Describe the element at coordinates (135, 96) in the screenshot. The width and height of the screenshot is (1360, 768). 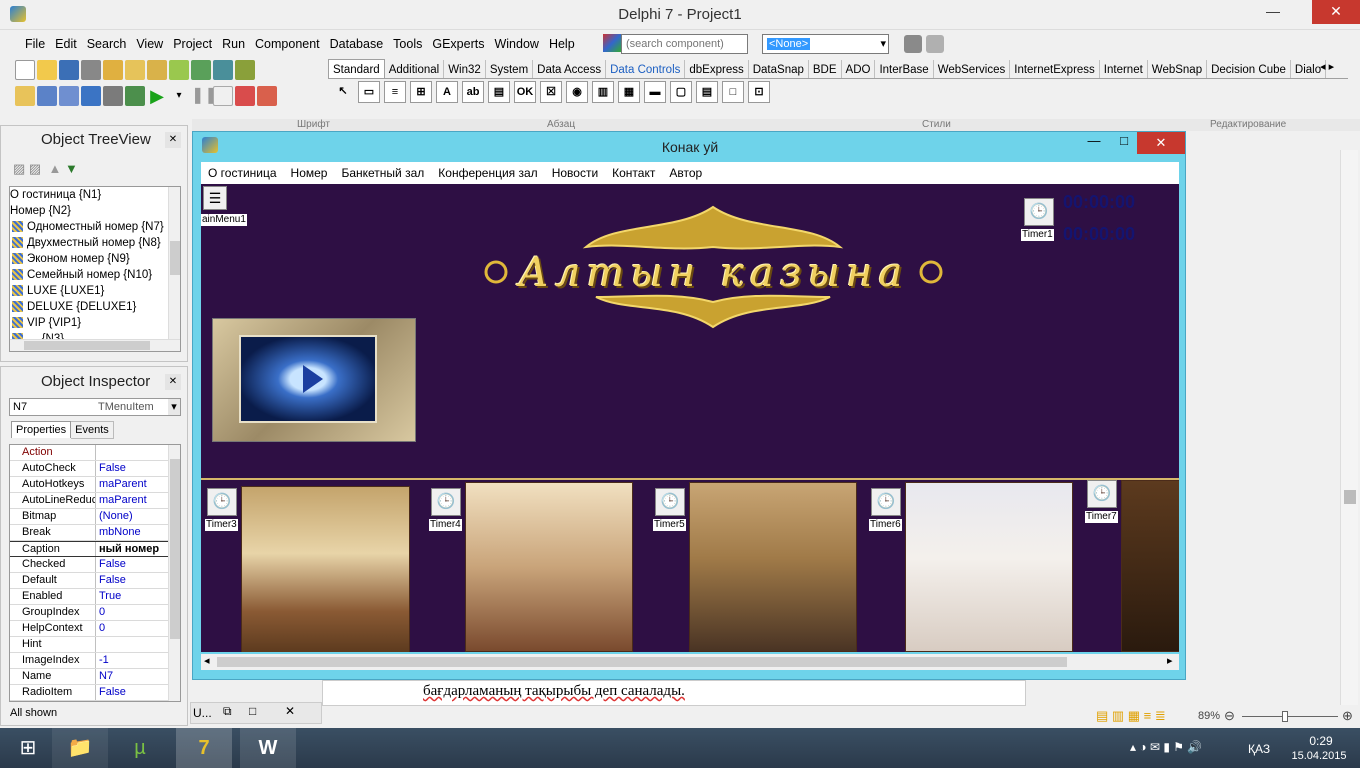
I see `compile-icon` at that location.